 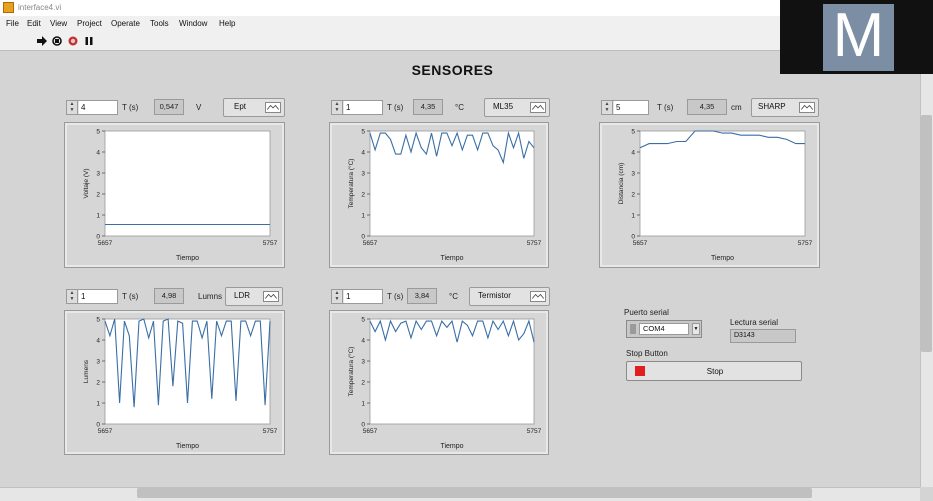 What do you see at coordinates (442, 297) in the screenshot?
I see `sensor-controls-term: ▲ ▼ 1 T (s) 3,84 °C Termistor` at bounding box center [442, 297].